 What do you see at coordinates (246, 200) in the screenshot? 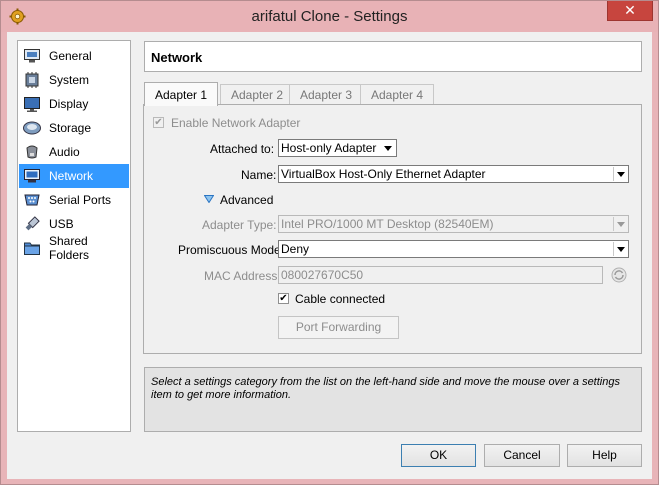
I see `advanced-label: Advanced` at bounding box center [246, 200].